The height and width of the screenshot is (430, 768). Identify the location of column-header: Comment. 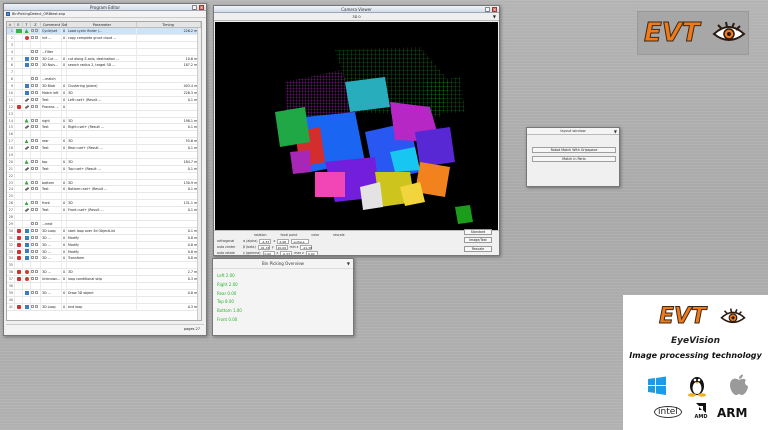
(51, 24).